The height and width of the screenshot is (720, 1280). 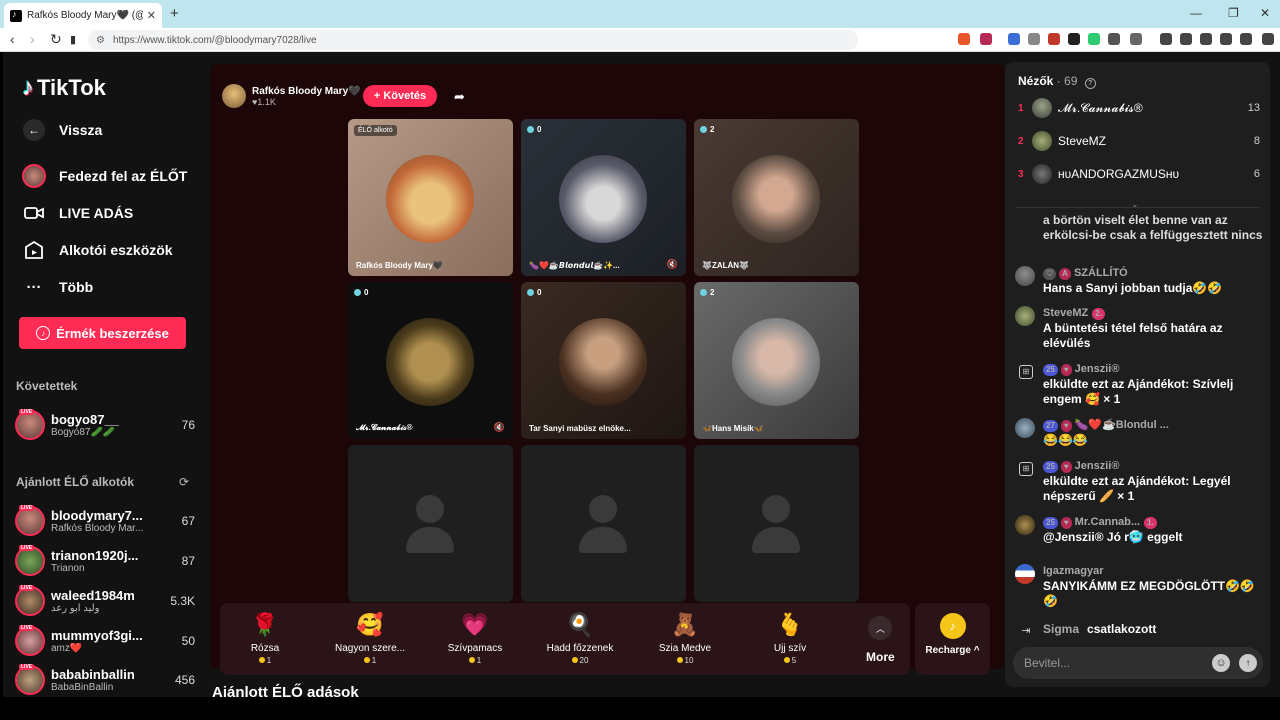 What do you see at coordinates (712, 292) in the screenshot?
I see `guest-score: 2` at bounding box center [712, 292].